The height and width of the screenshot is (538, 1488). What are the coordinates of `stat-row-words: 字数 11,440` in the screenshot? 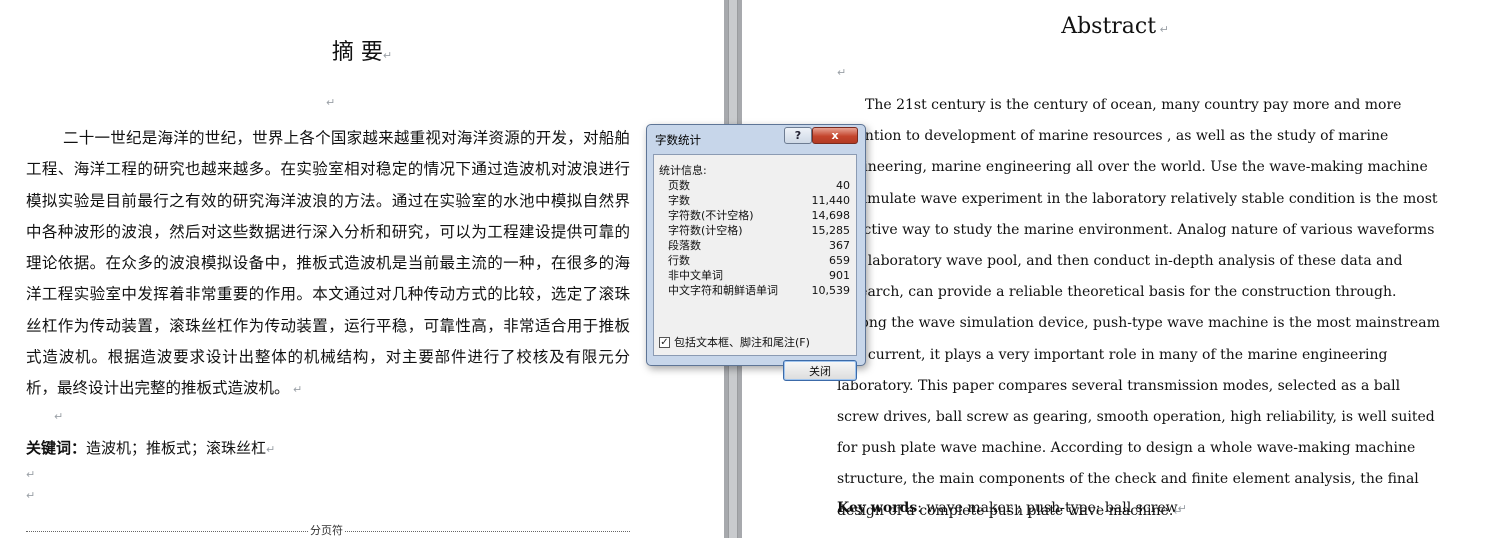 It's located at (759, 200).